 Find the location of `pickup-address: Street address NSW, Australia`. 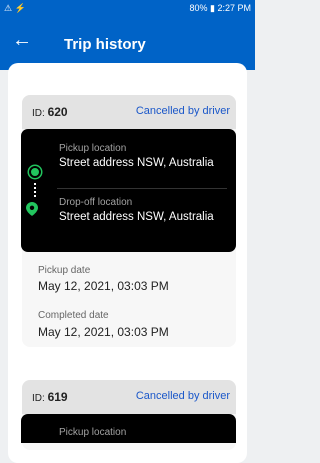

pickup-address: Street address NSW, Australia is located at coordinates (136, 163).